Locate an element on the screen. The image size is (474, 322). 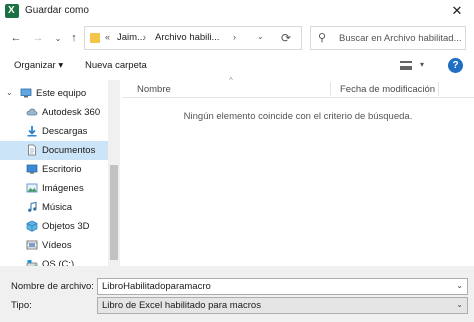
view-dropdown-icon: ▾ is located at coordinates (422, 64).